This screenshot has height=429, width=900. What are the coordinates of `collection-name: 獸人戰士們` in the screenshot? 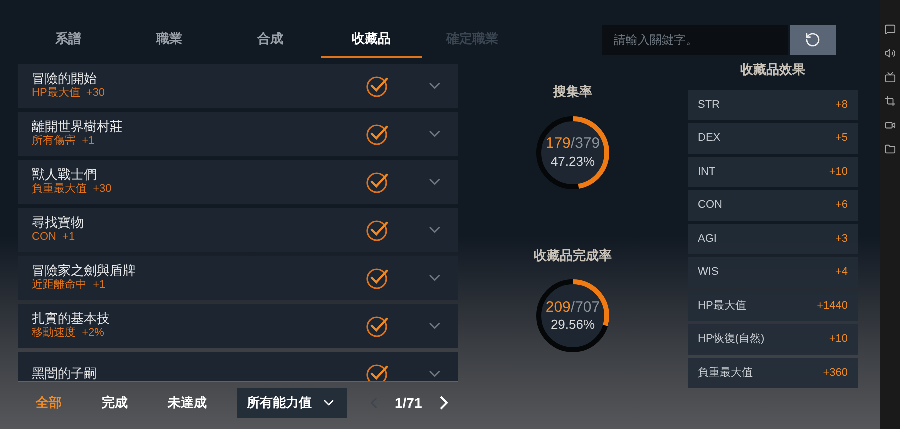 It's located at (65, 175).